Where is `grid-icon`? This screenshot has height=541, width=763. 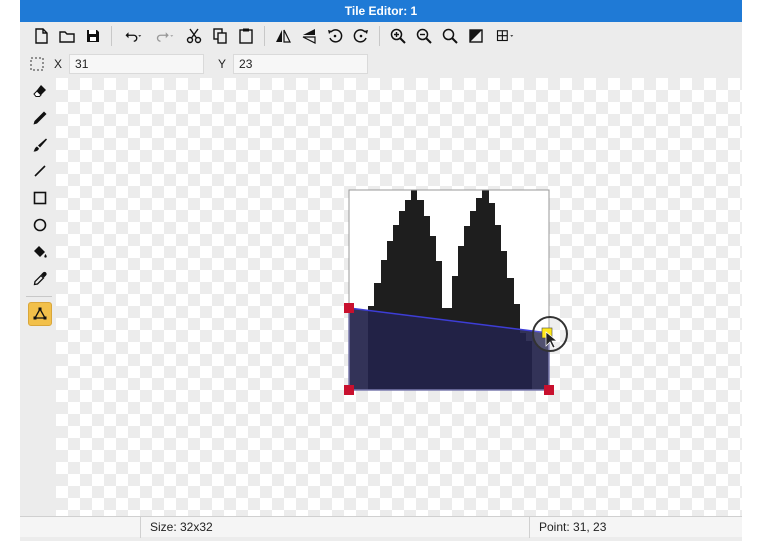 grid-icon is located at coordinates (505, 36).